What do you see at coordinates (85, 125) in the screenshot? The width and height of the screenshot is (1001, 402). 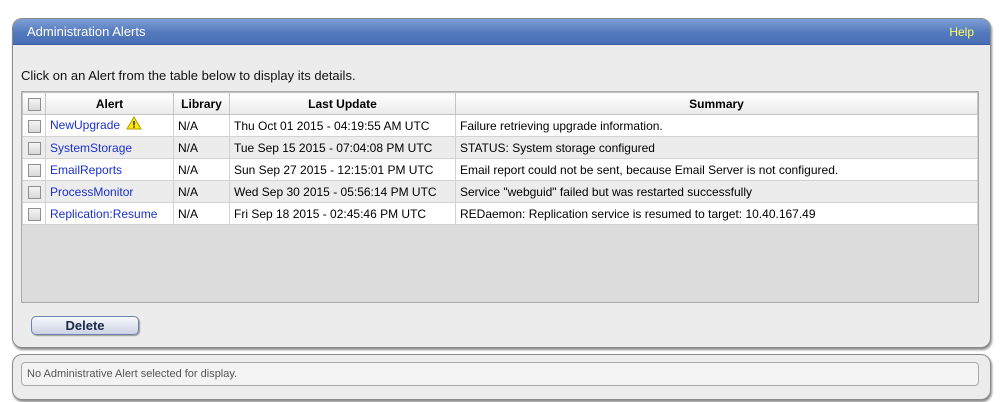 I see `alert-link: NewUpgrade` at bounding box center [85, 125].